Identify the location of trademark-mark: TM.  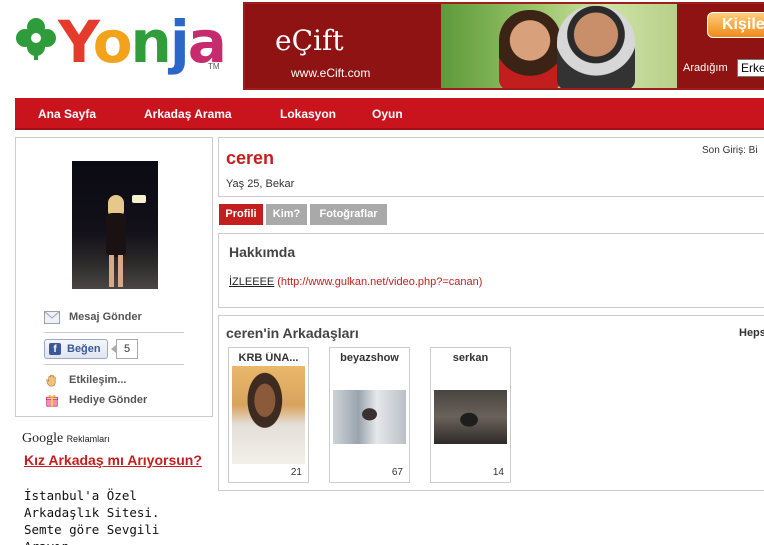
(214, 66).